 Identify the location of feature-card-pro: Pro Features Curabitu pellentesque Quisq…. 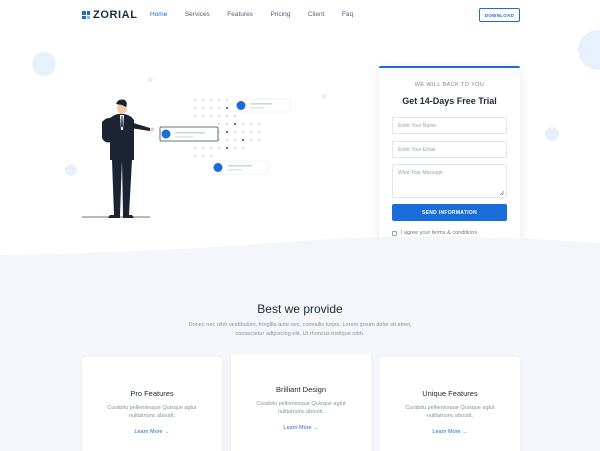
(152, 404).